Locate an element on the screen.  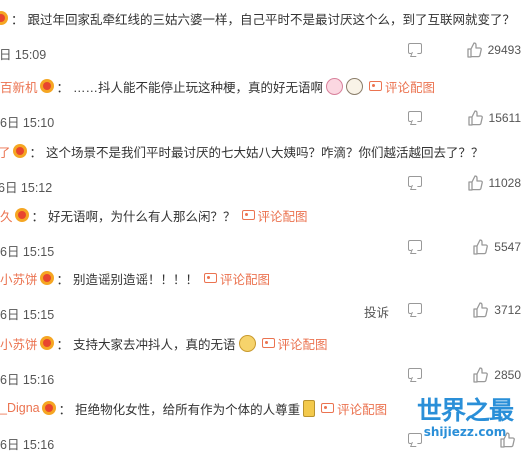
comment-meta: 6日 15:12 11028 is located at coordinates (260, 184).